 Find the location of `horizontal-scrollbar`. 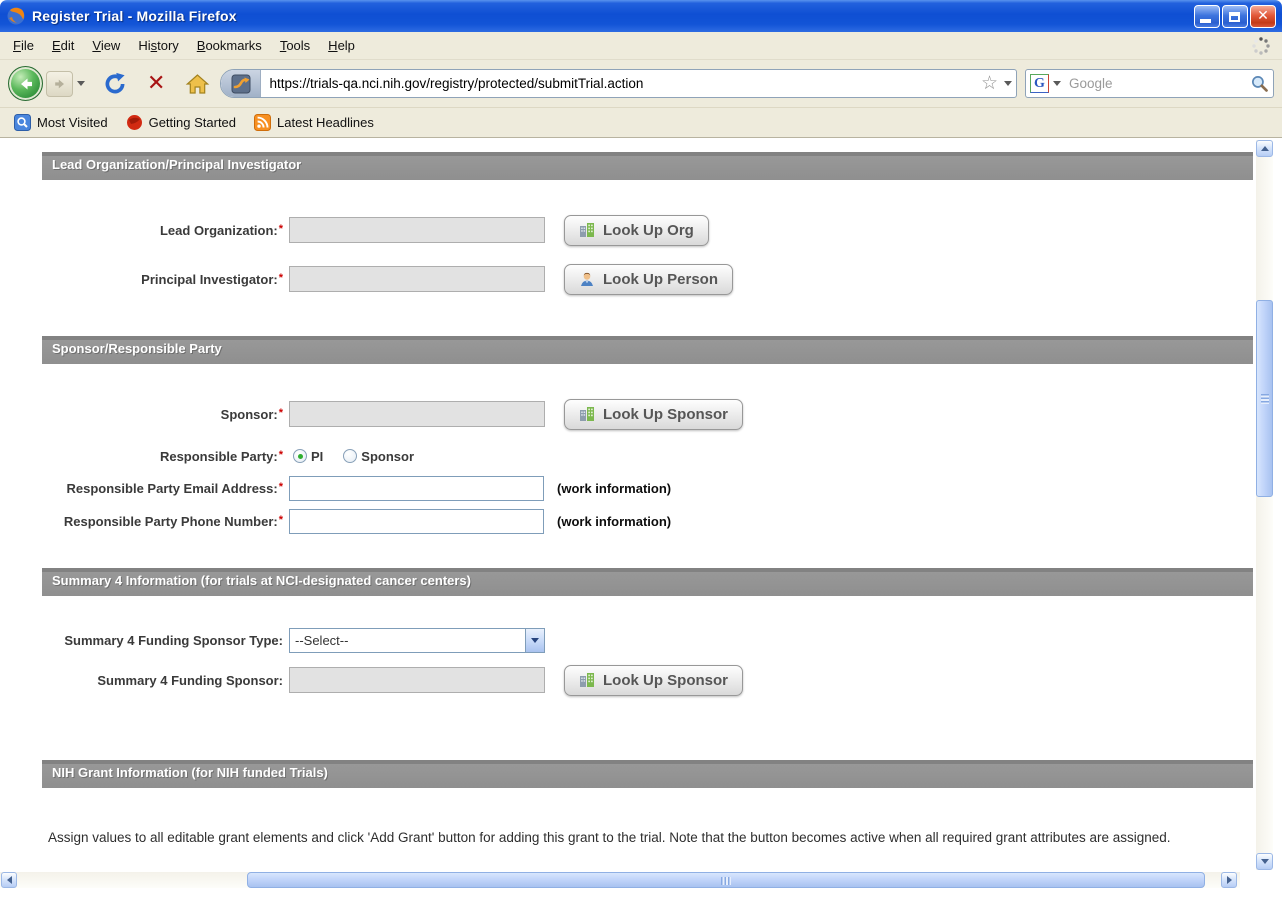

horizontal-scrollbar is located at coordinates (620, 880).